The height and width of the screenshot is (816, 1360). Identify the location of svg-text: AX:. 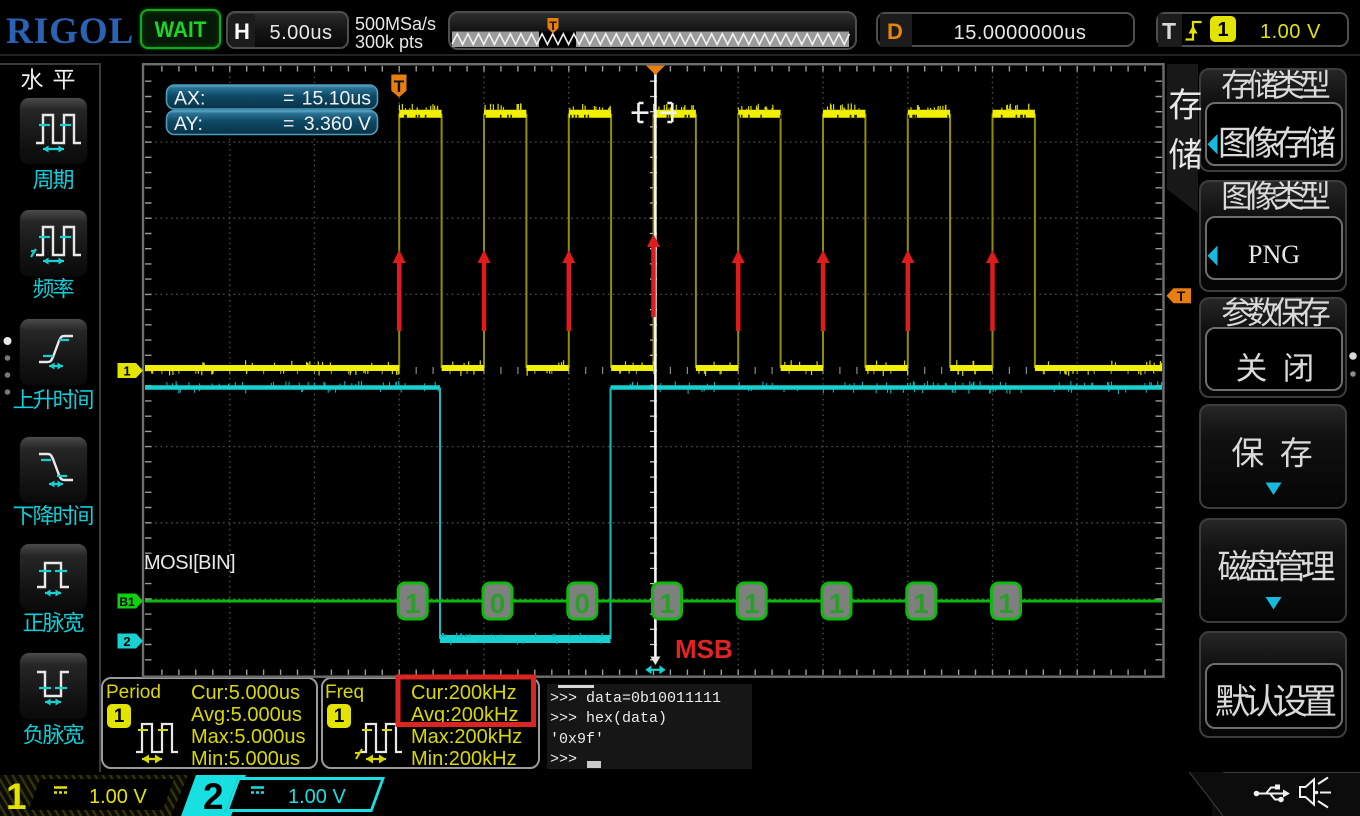
(189, 99).